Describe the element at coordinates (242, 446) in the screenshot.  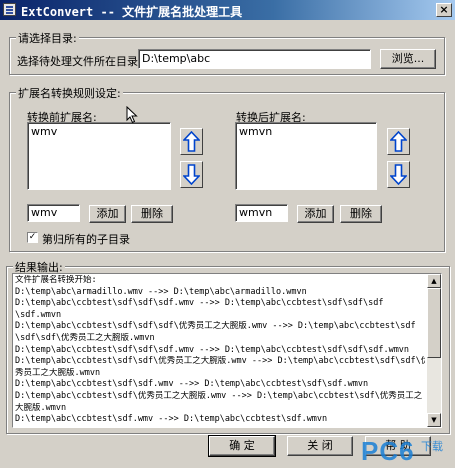
I see `ok-button: 确 定` at that location.